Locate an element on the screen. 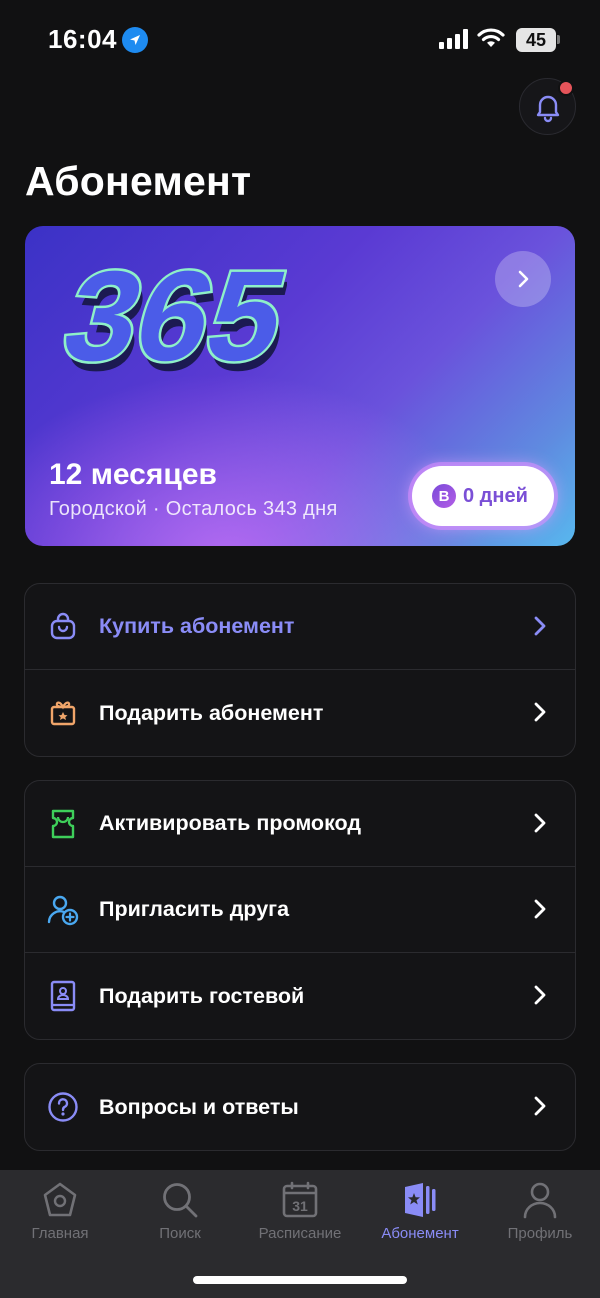 The image size is (600, 1298). svg-text: 365 is located at coordinates (169, 316).